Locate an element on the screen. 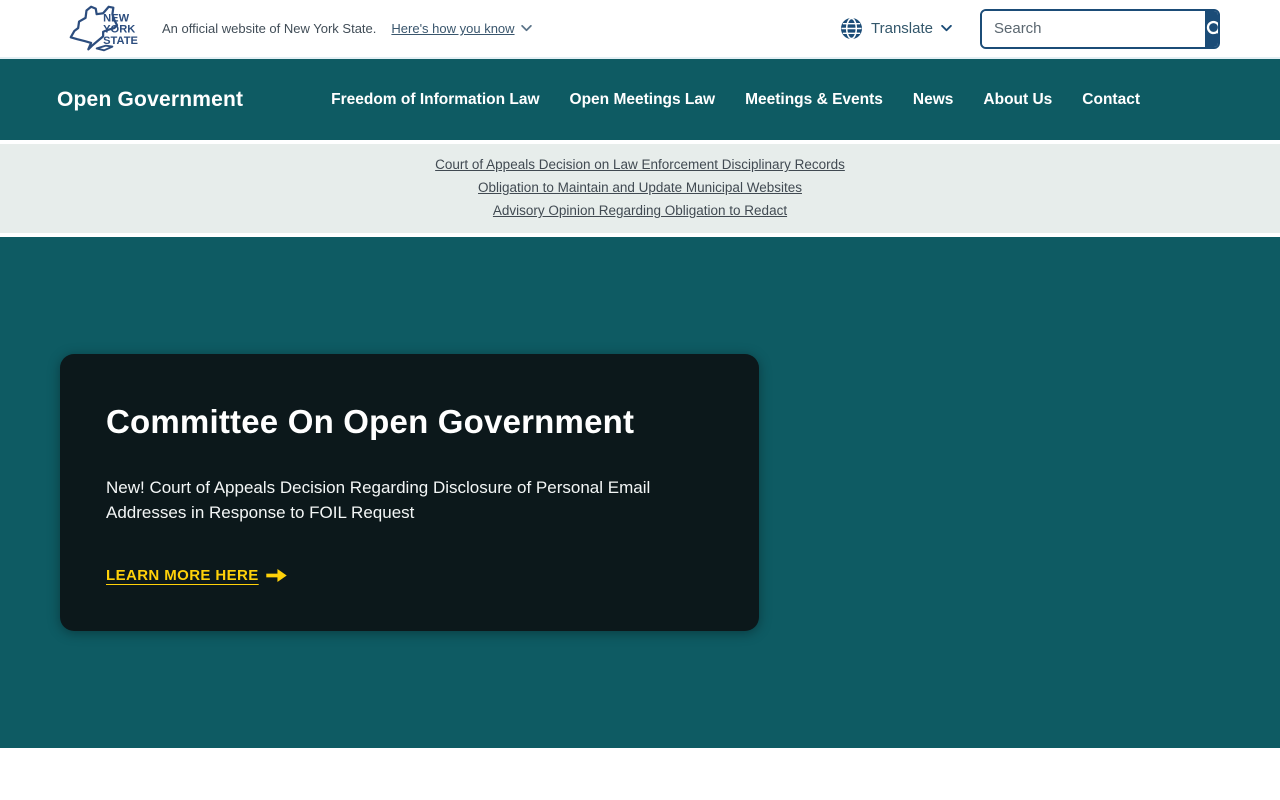 Image resolution: width=1280 pixels, height=800 pixels. page-title: Committee On Open Government is located at coordinates (370, 421).